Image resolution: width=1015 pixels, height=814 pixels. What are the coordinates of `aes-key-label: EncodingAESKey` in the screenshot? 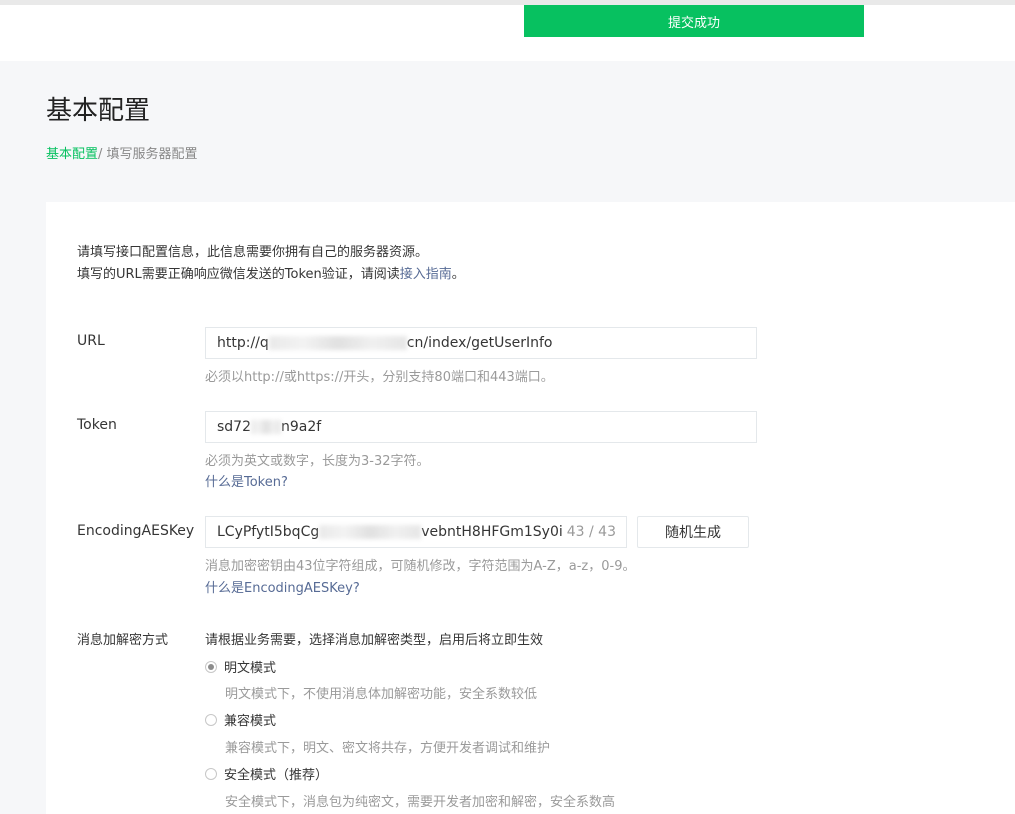 It's located at (136, 531).